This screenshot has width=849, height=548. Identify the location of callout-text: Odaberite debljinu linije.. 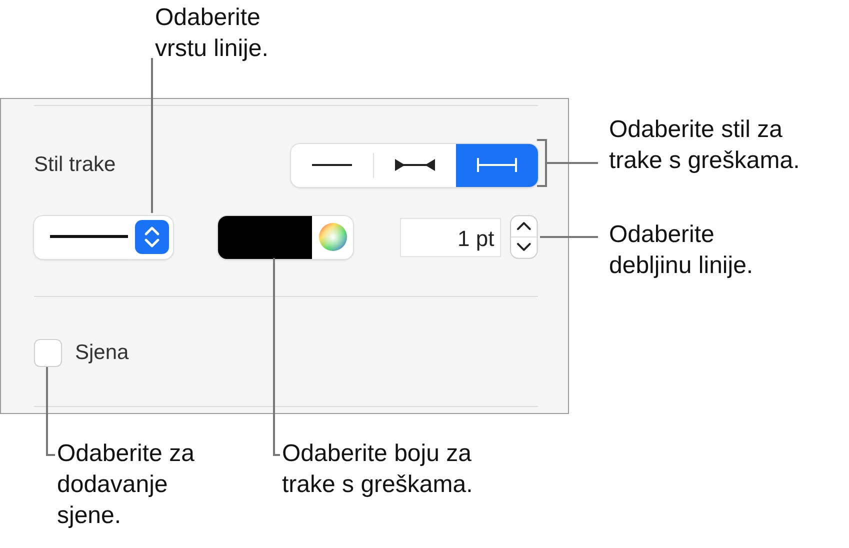
(681, 250).